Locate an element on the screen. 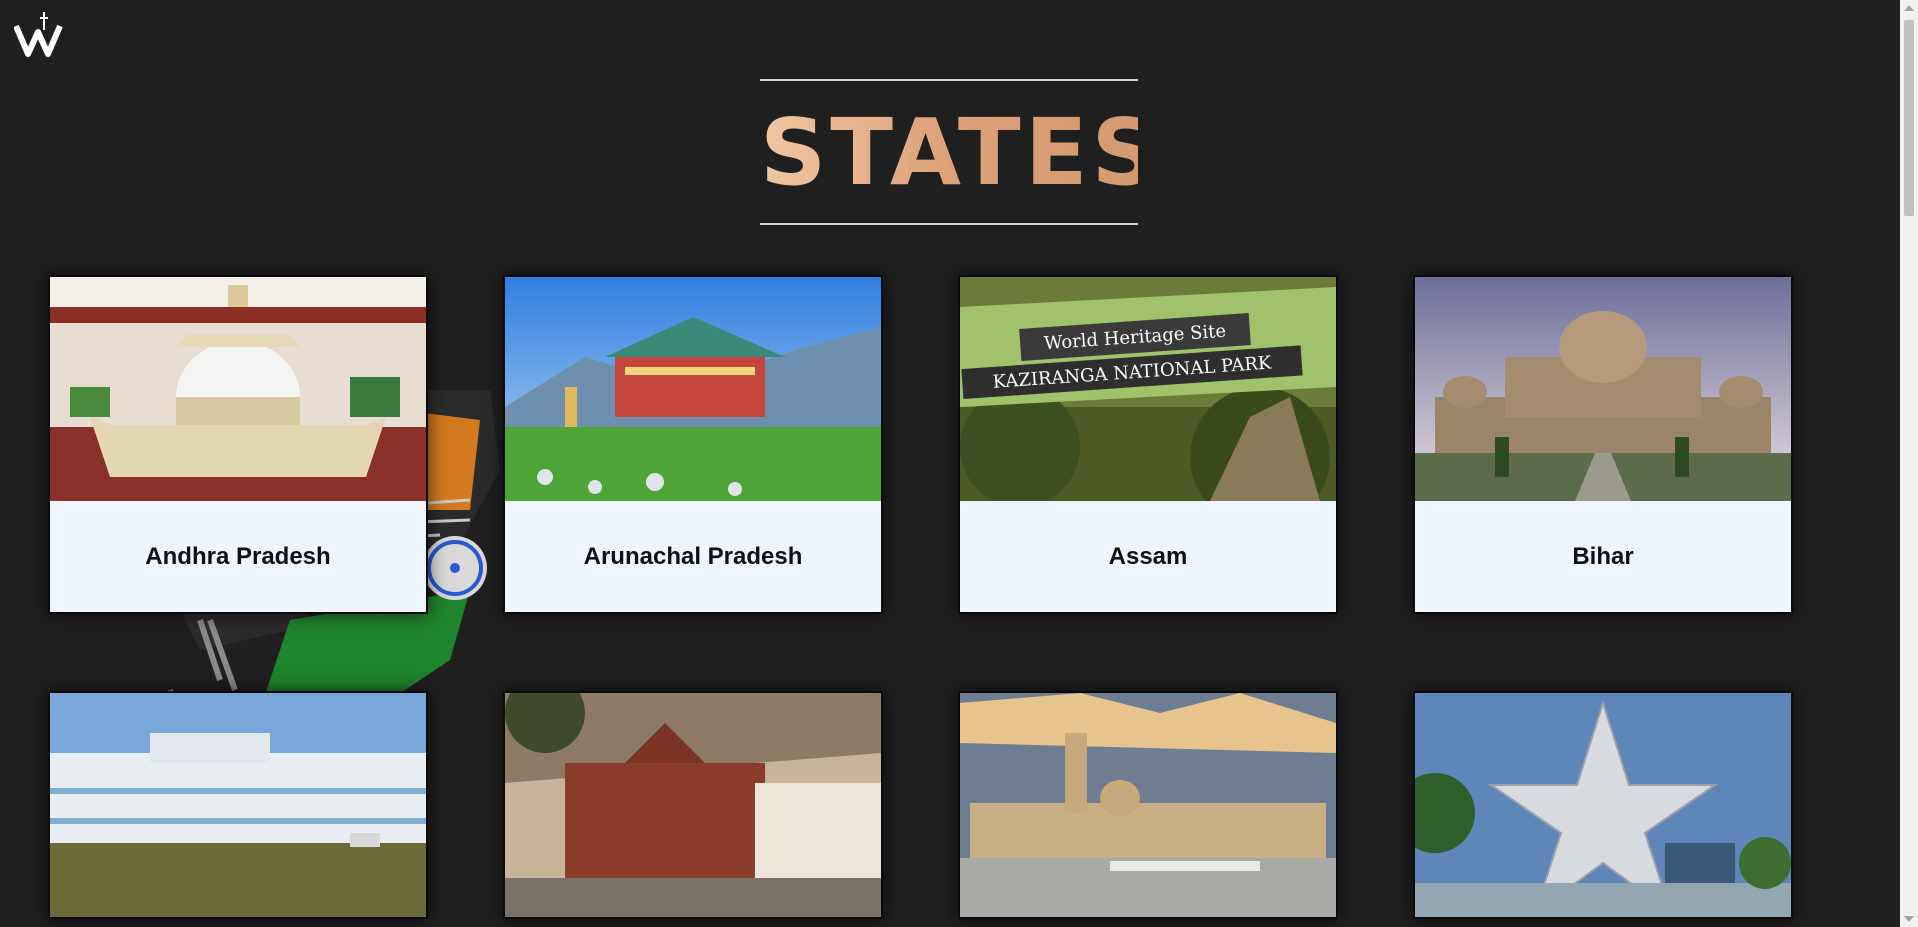  basilica-photo is located at coordinates (693, 805).